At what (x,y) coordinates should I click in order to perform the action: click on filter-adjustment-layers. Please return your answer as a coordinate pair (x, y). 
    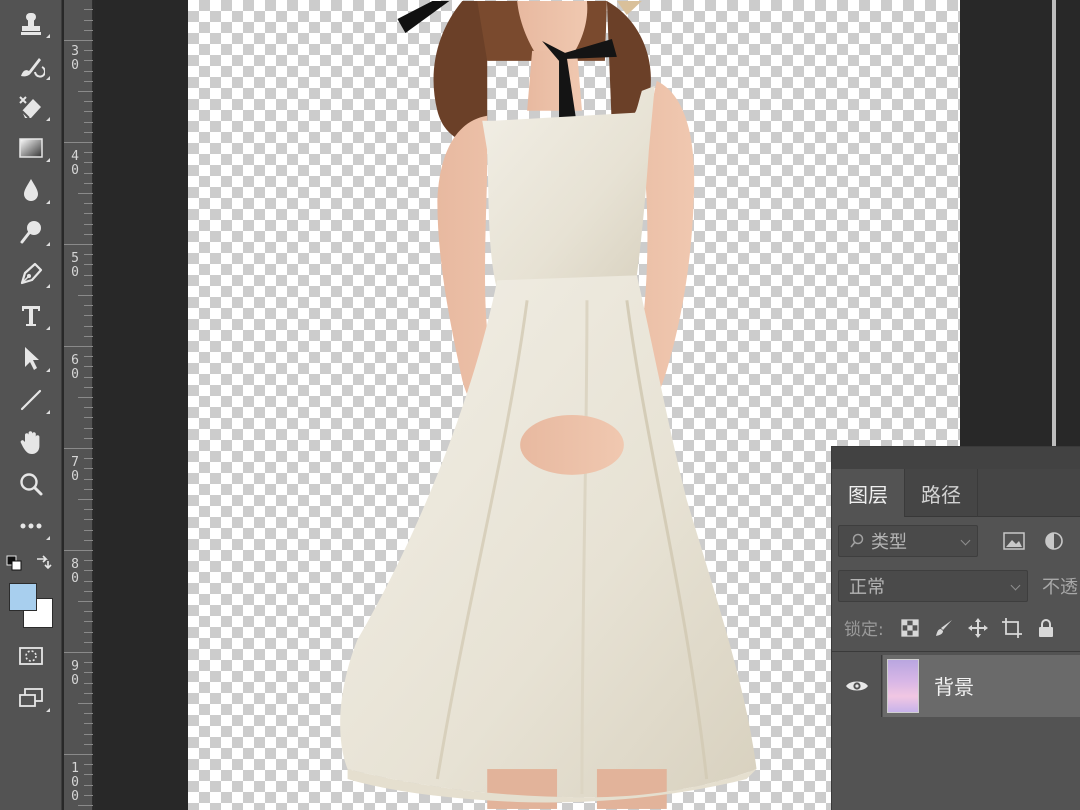
    Looking at the image, I should click on (1054, 541).